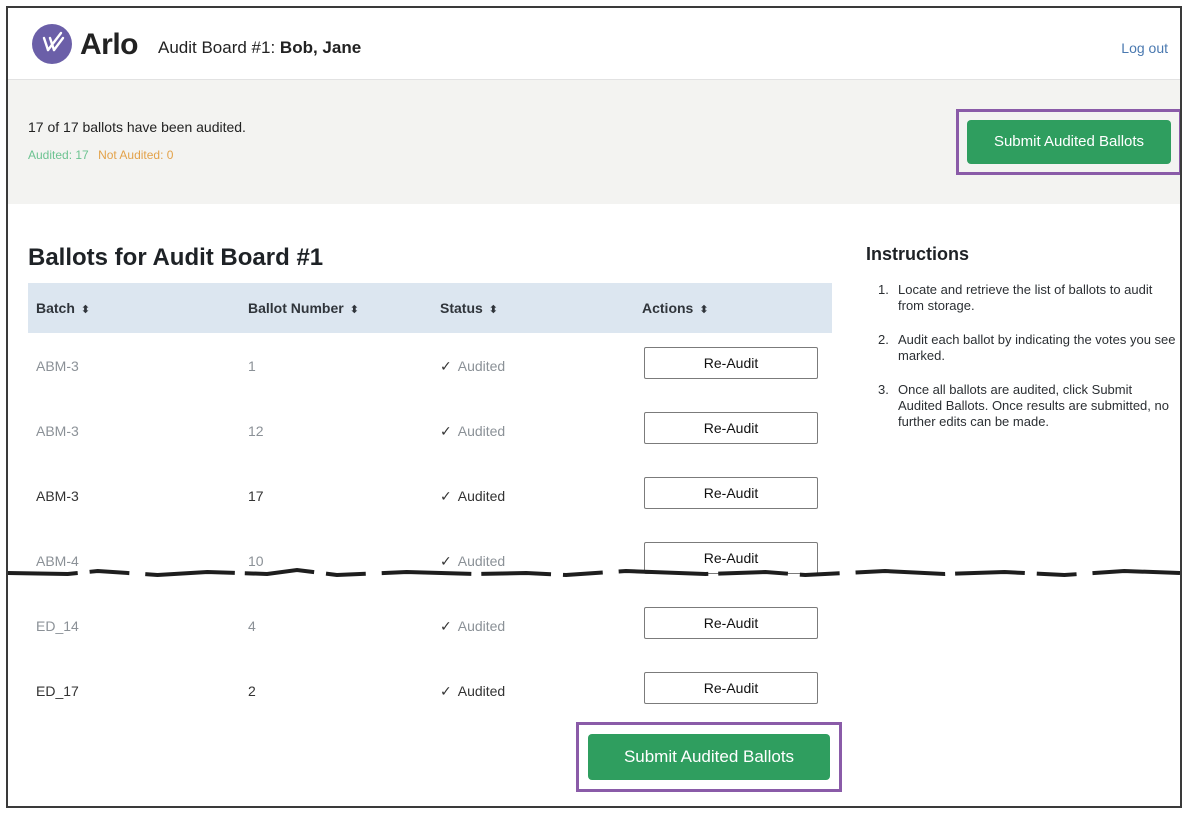 This screenshot has width=1186, height=814. I want to click on submit-audited-ballots-button-bottom: Submit Audited Ballots, so click(709, 757).